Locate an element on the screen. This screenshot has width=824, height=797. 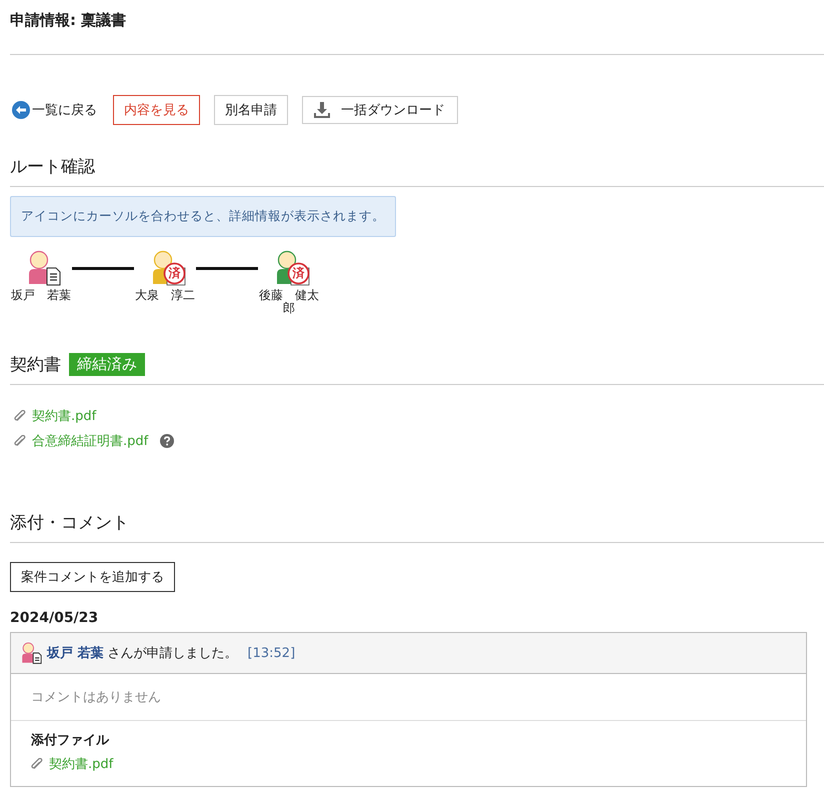
page-title: 申請情報: 稟議書 is located at coordinates (69, 20).